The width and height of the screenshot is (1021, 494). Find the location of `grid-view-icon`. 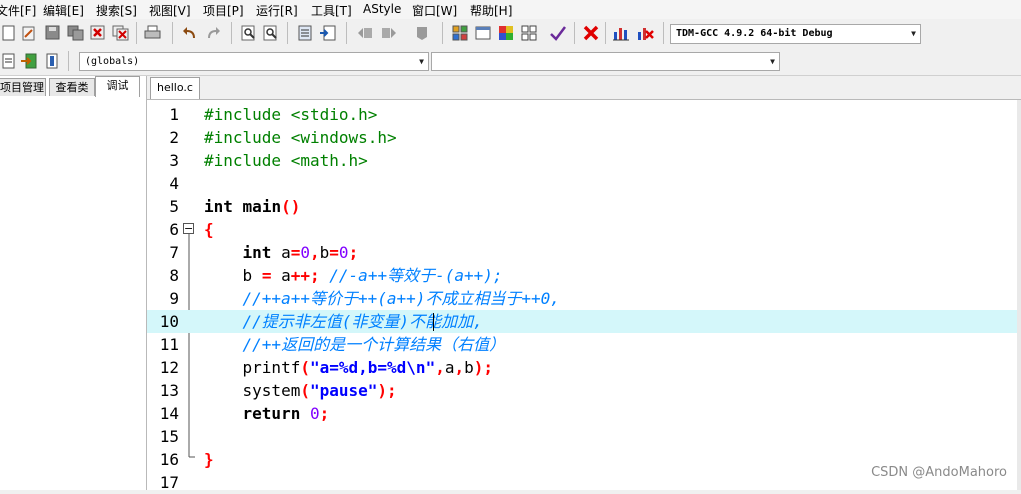

grid-view-icon is located at coordinates (460, 33).